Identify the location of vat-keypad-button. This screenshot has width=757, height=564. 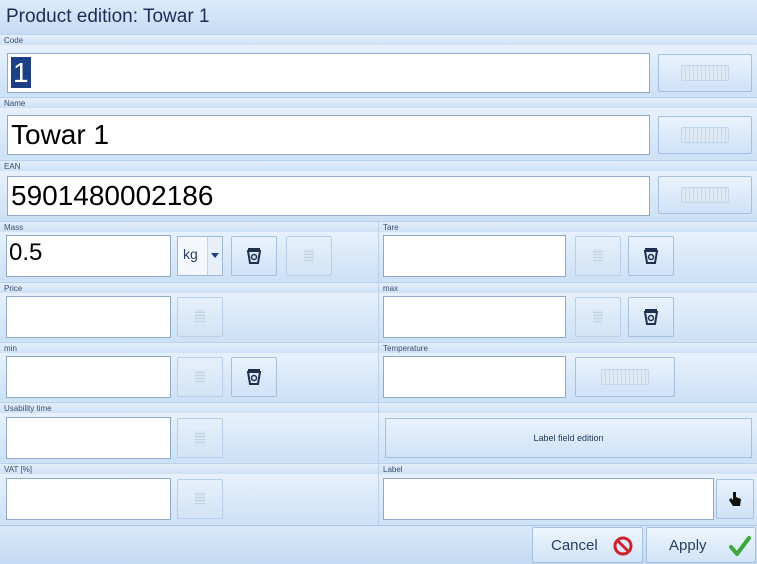
(200, 499).